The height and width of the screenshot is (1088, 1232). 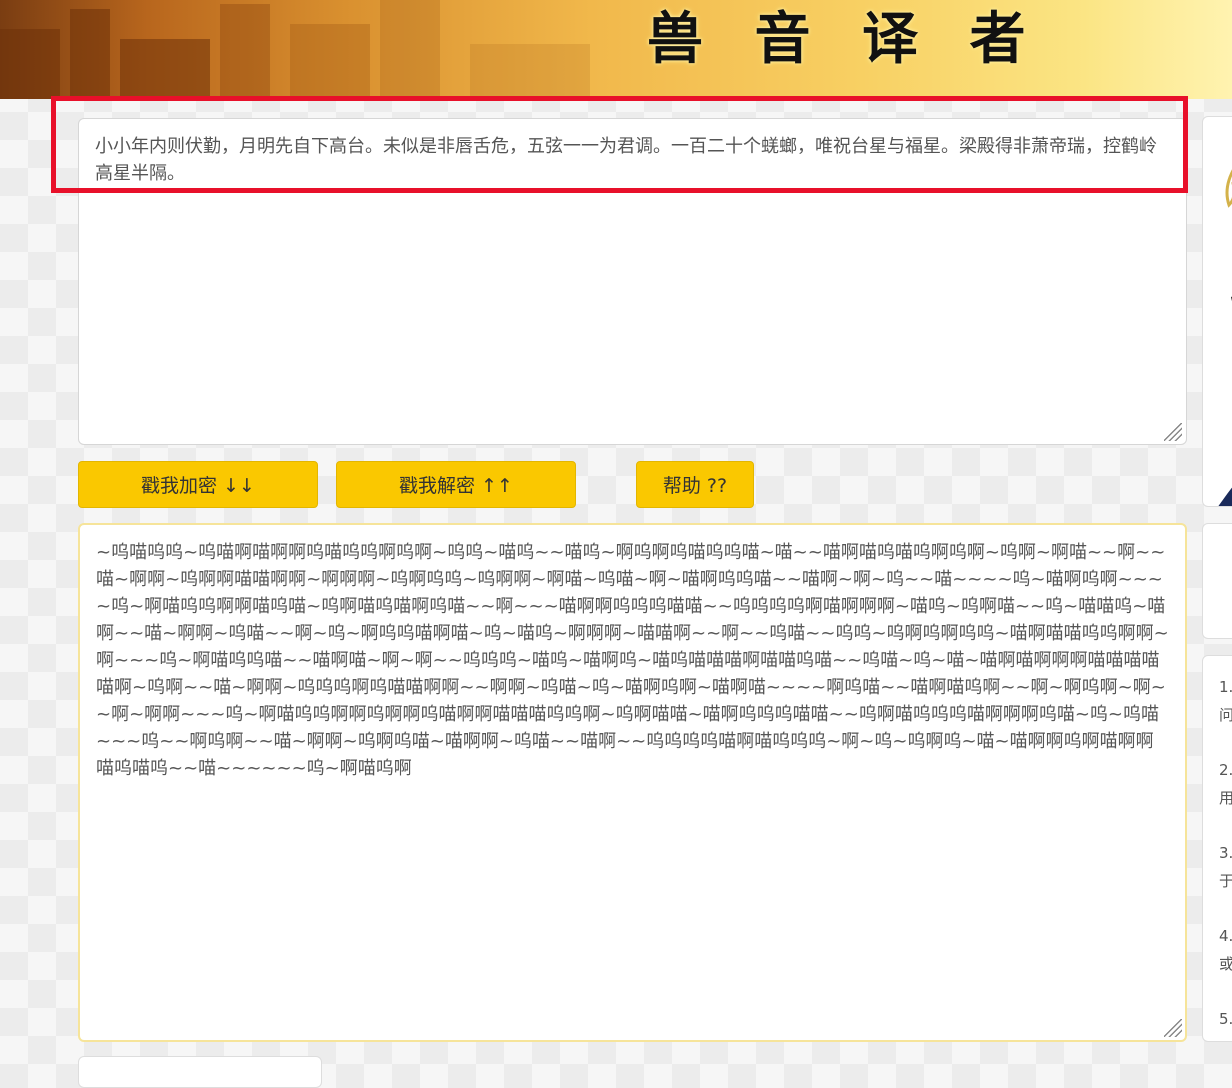 What do you see at coordinates (456, 484) in the screenshot?
I see `decrypt-button: 戳我解密 ↑↑` at bounding box center [456, 484].